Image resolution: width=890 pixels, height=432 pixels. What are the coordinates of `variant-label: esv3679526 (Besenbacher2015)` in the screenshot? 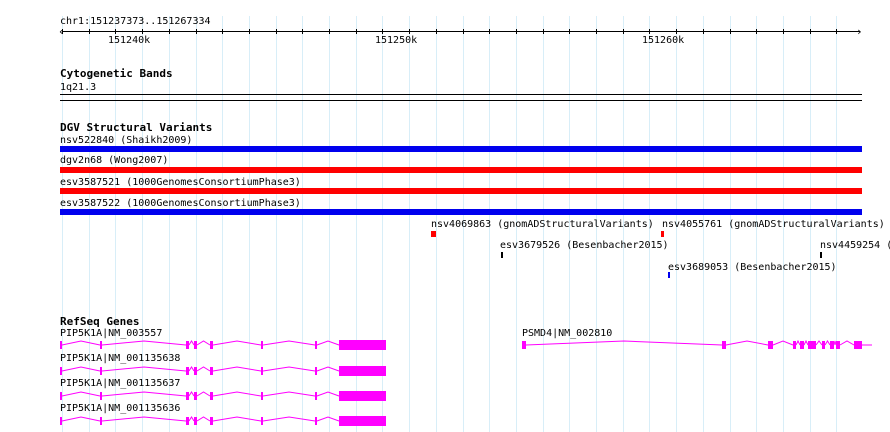 It's located at (584, 245).